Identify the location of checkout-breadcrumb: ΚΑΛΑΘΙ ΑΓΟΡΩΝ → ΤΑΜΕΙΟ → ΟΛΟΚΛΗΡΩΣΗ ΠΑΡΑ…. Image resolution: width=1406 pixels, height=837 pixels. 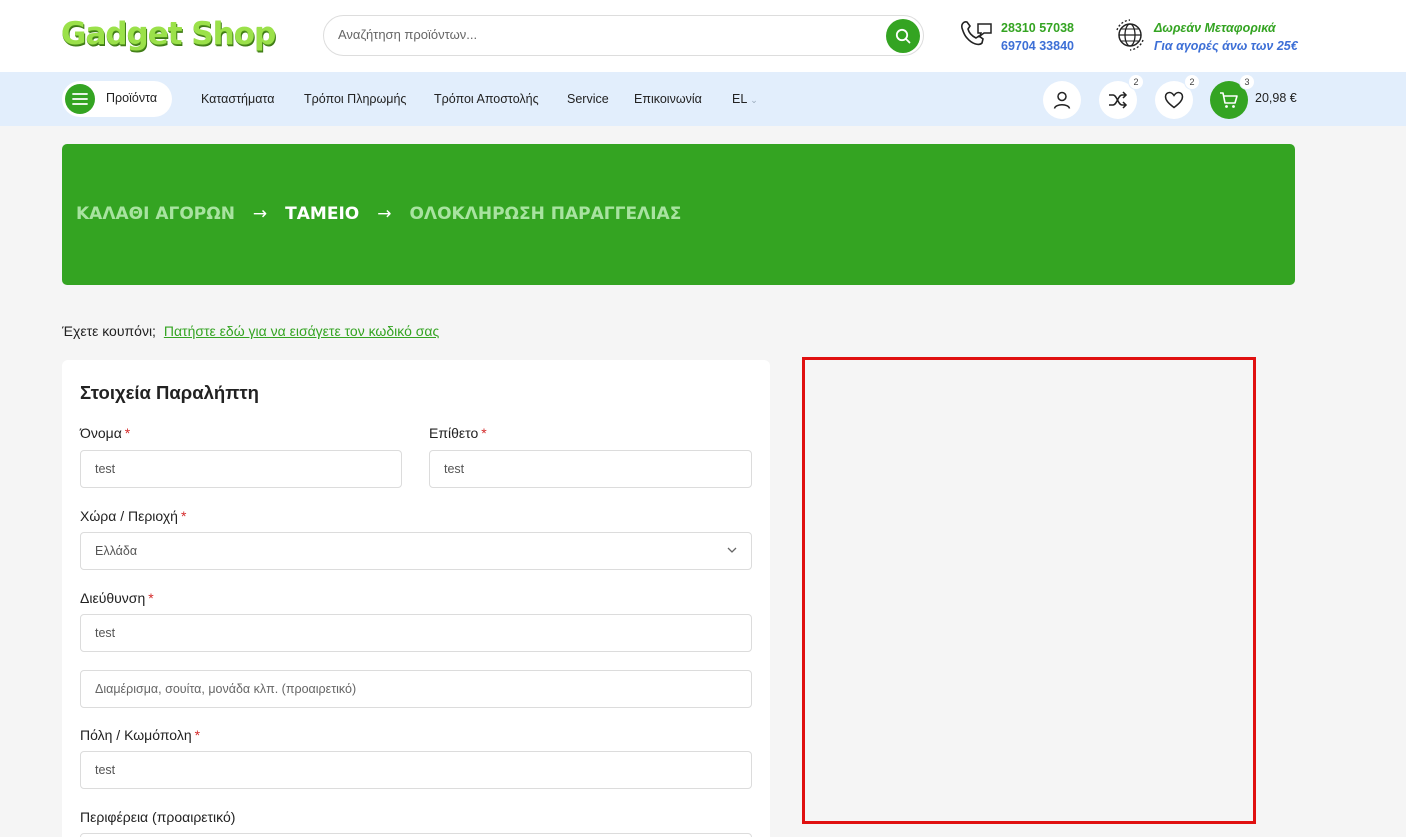
(378, 214).